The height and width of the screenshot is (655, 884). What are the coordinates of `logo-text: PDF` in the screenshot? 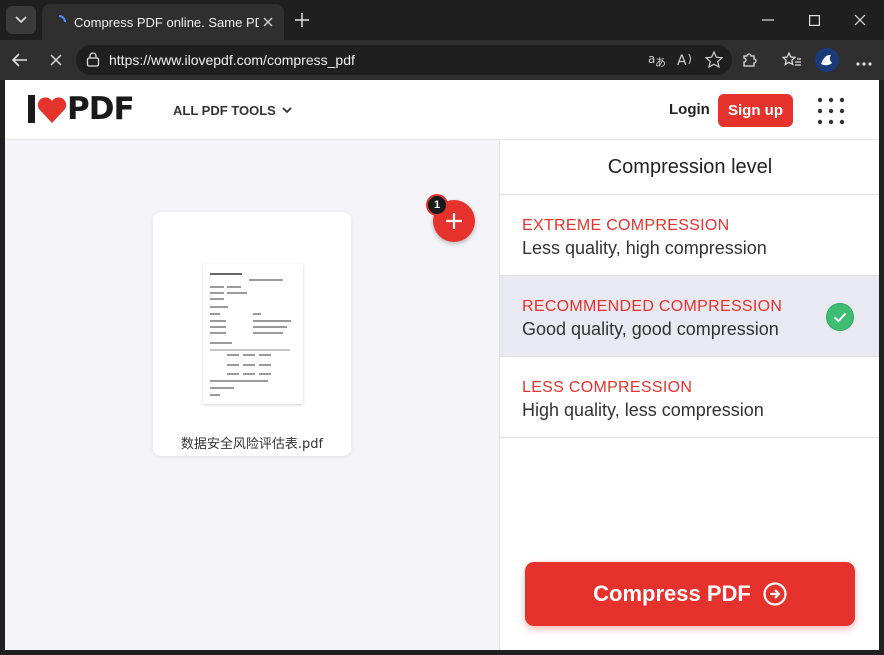 It's located at (101, 109).